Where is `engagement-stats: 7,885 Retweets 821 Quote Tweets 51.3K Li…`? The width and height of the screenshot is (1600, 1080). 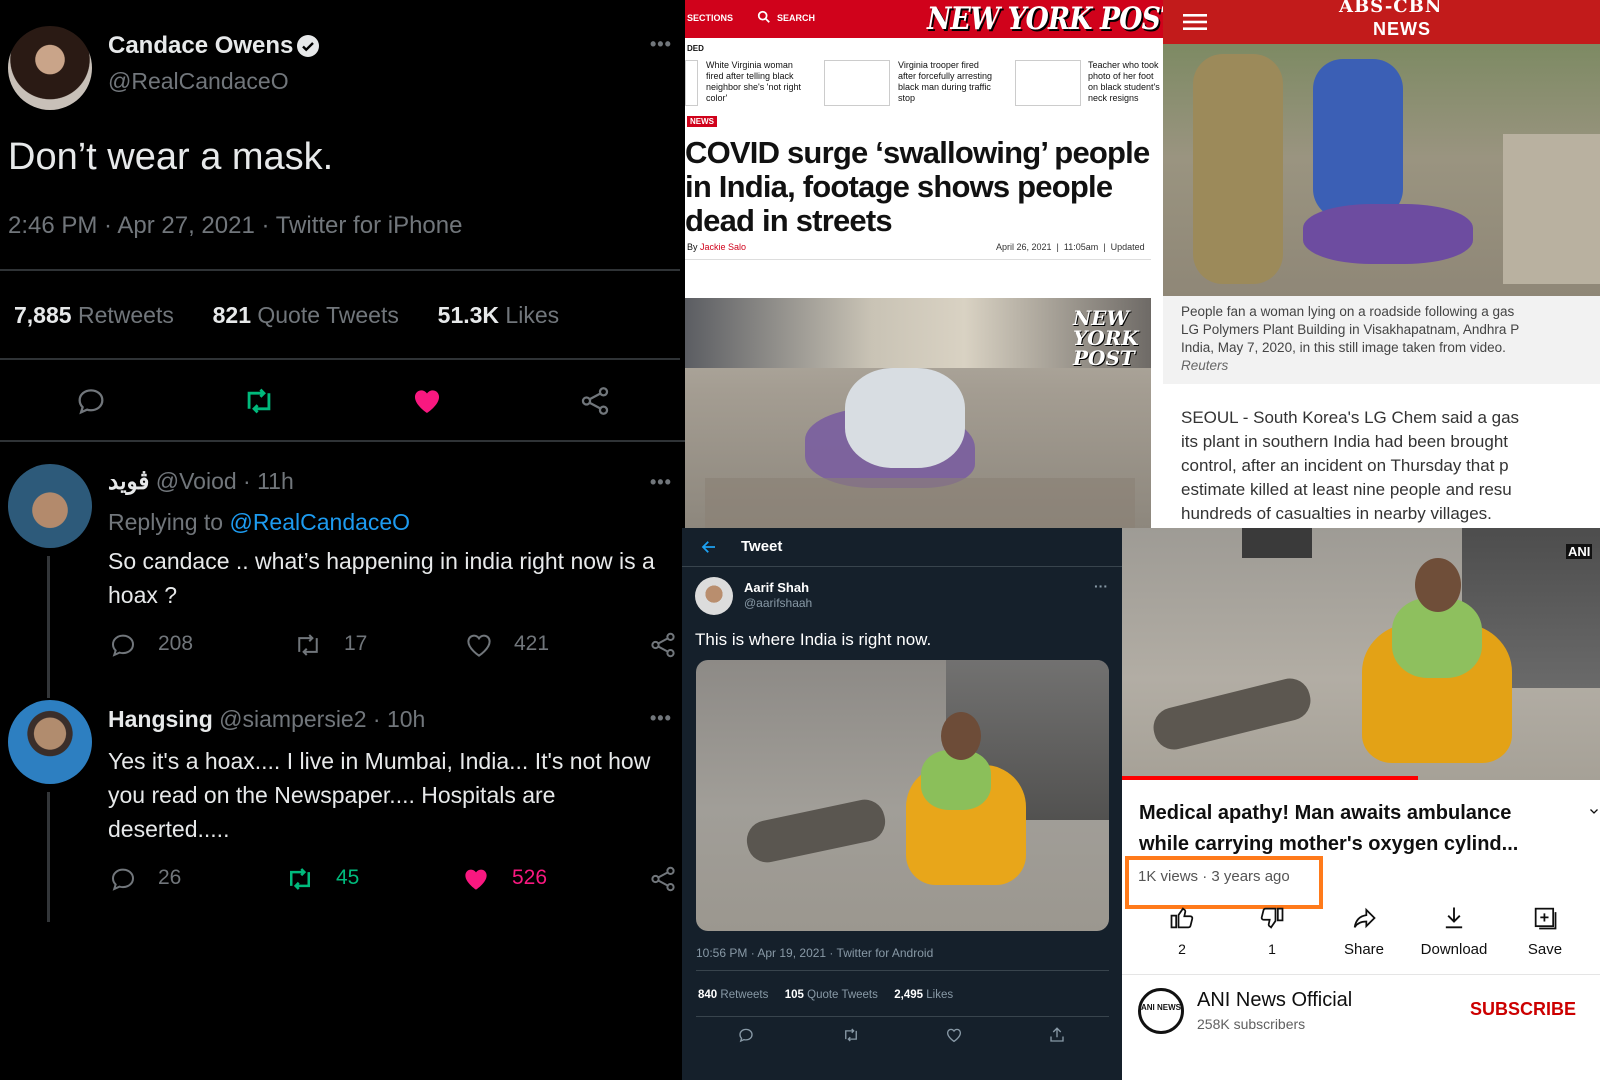 engagement-stats: 7,885 Retweets 821 Quote Tweets 51.3K Li… is located at coordinates (286, 315).